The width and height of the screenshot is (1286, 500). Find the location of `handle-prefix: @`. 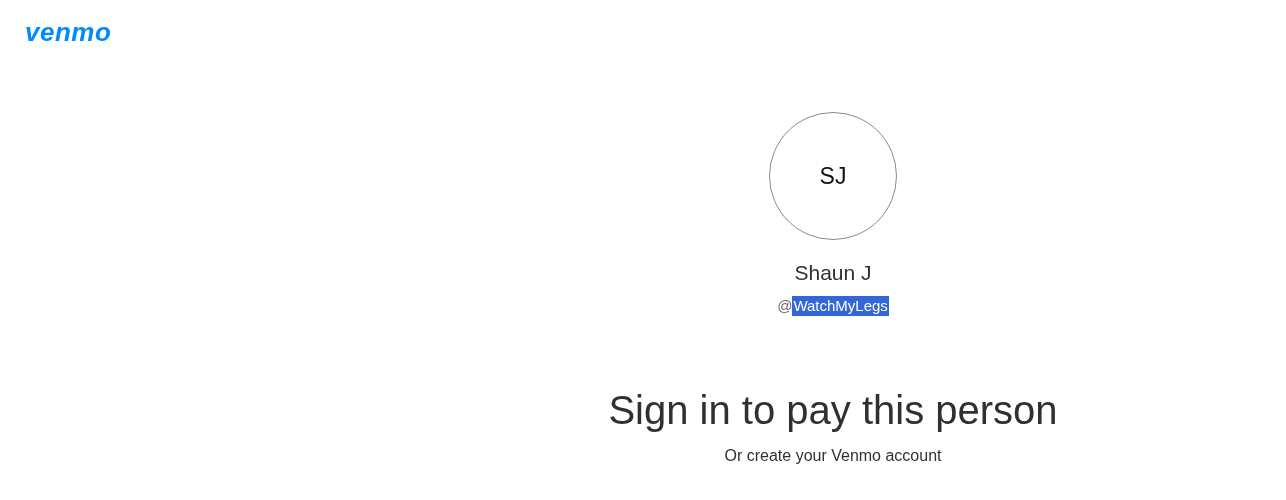

handle-prefix: @ is located at coordinates (785, 306).